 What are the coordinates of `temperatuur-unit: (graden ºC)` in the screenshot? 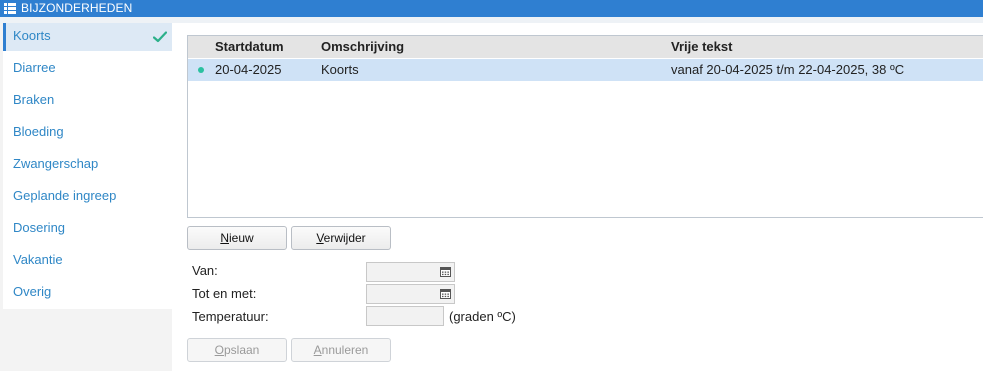 It's located at (482, 316).